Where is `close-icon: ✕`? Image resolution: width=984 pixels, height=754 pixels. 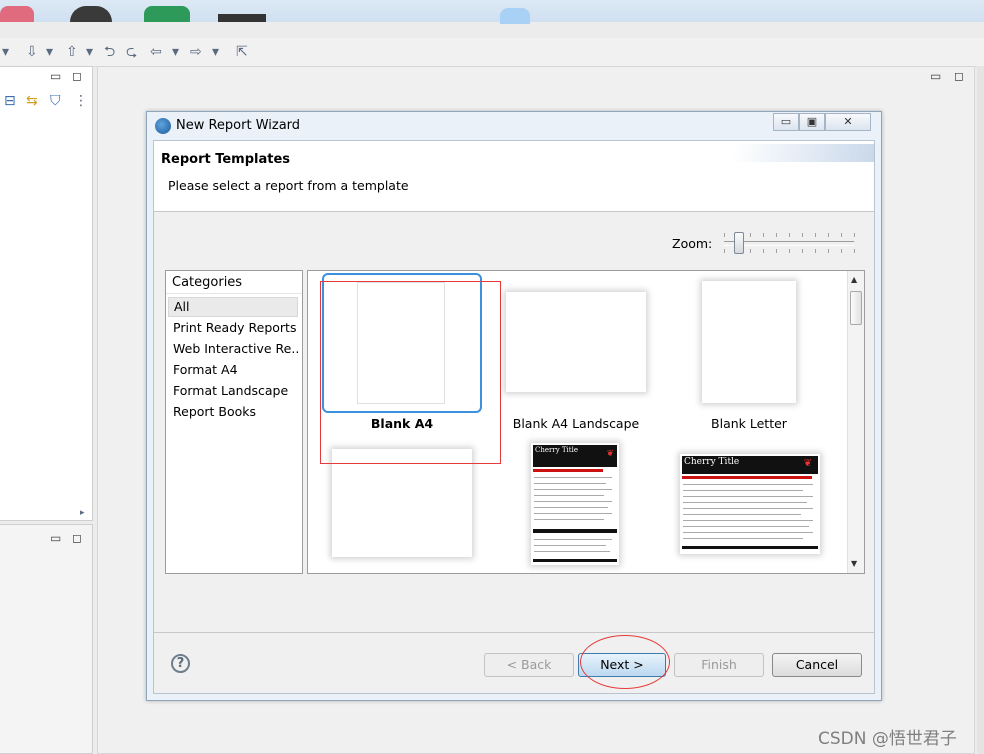
close-icon: ✕ is located at coordinates (848, 121).